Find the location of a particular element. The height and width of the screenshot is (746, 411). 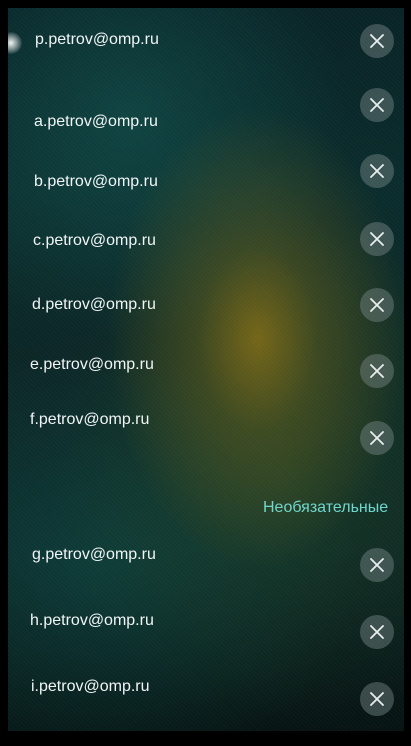

recipient-email: h.petrov@omp.ru is located at coordinates (92, 621).